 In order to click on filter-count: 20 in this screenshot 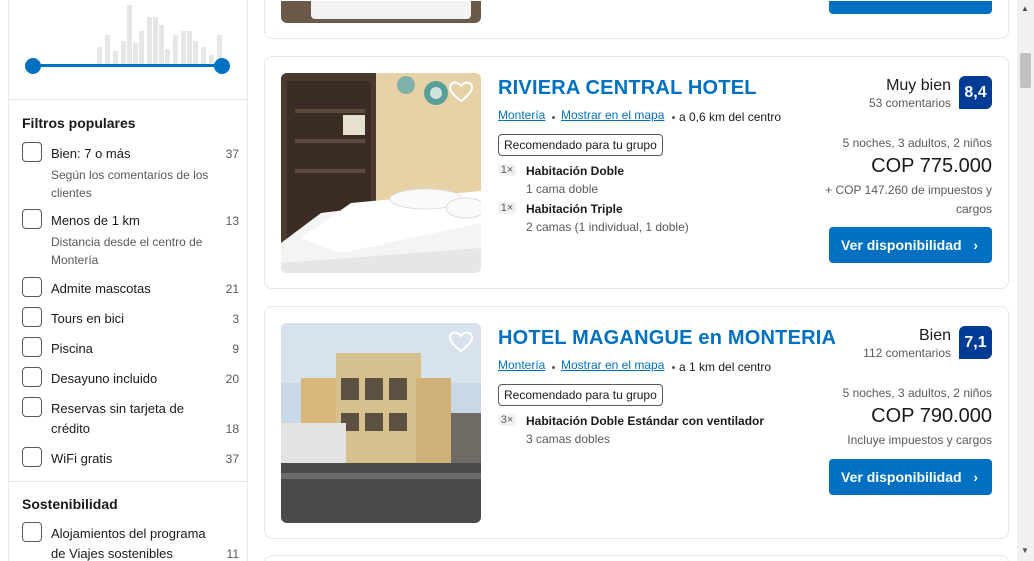, I will do `click(232, 379)`.